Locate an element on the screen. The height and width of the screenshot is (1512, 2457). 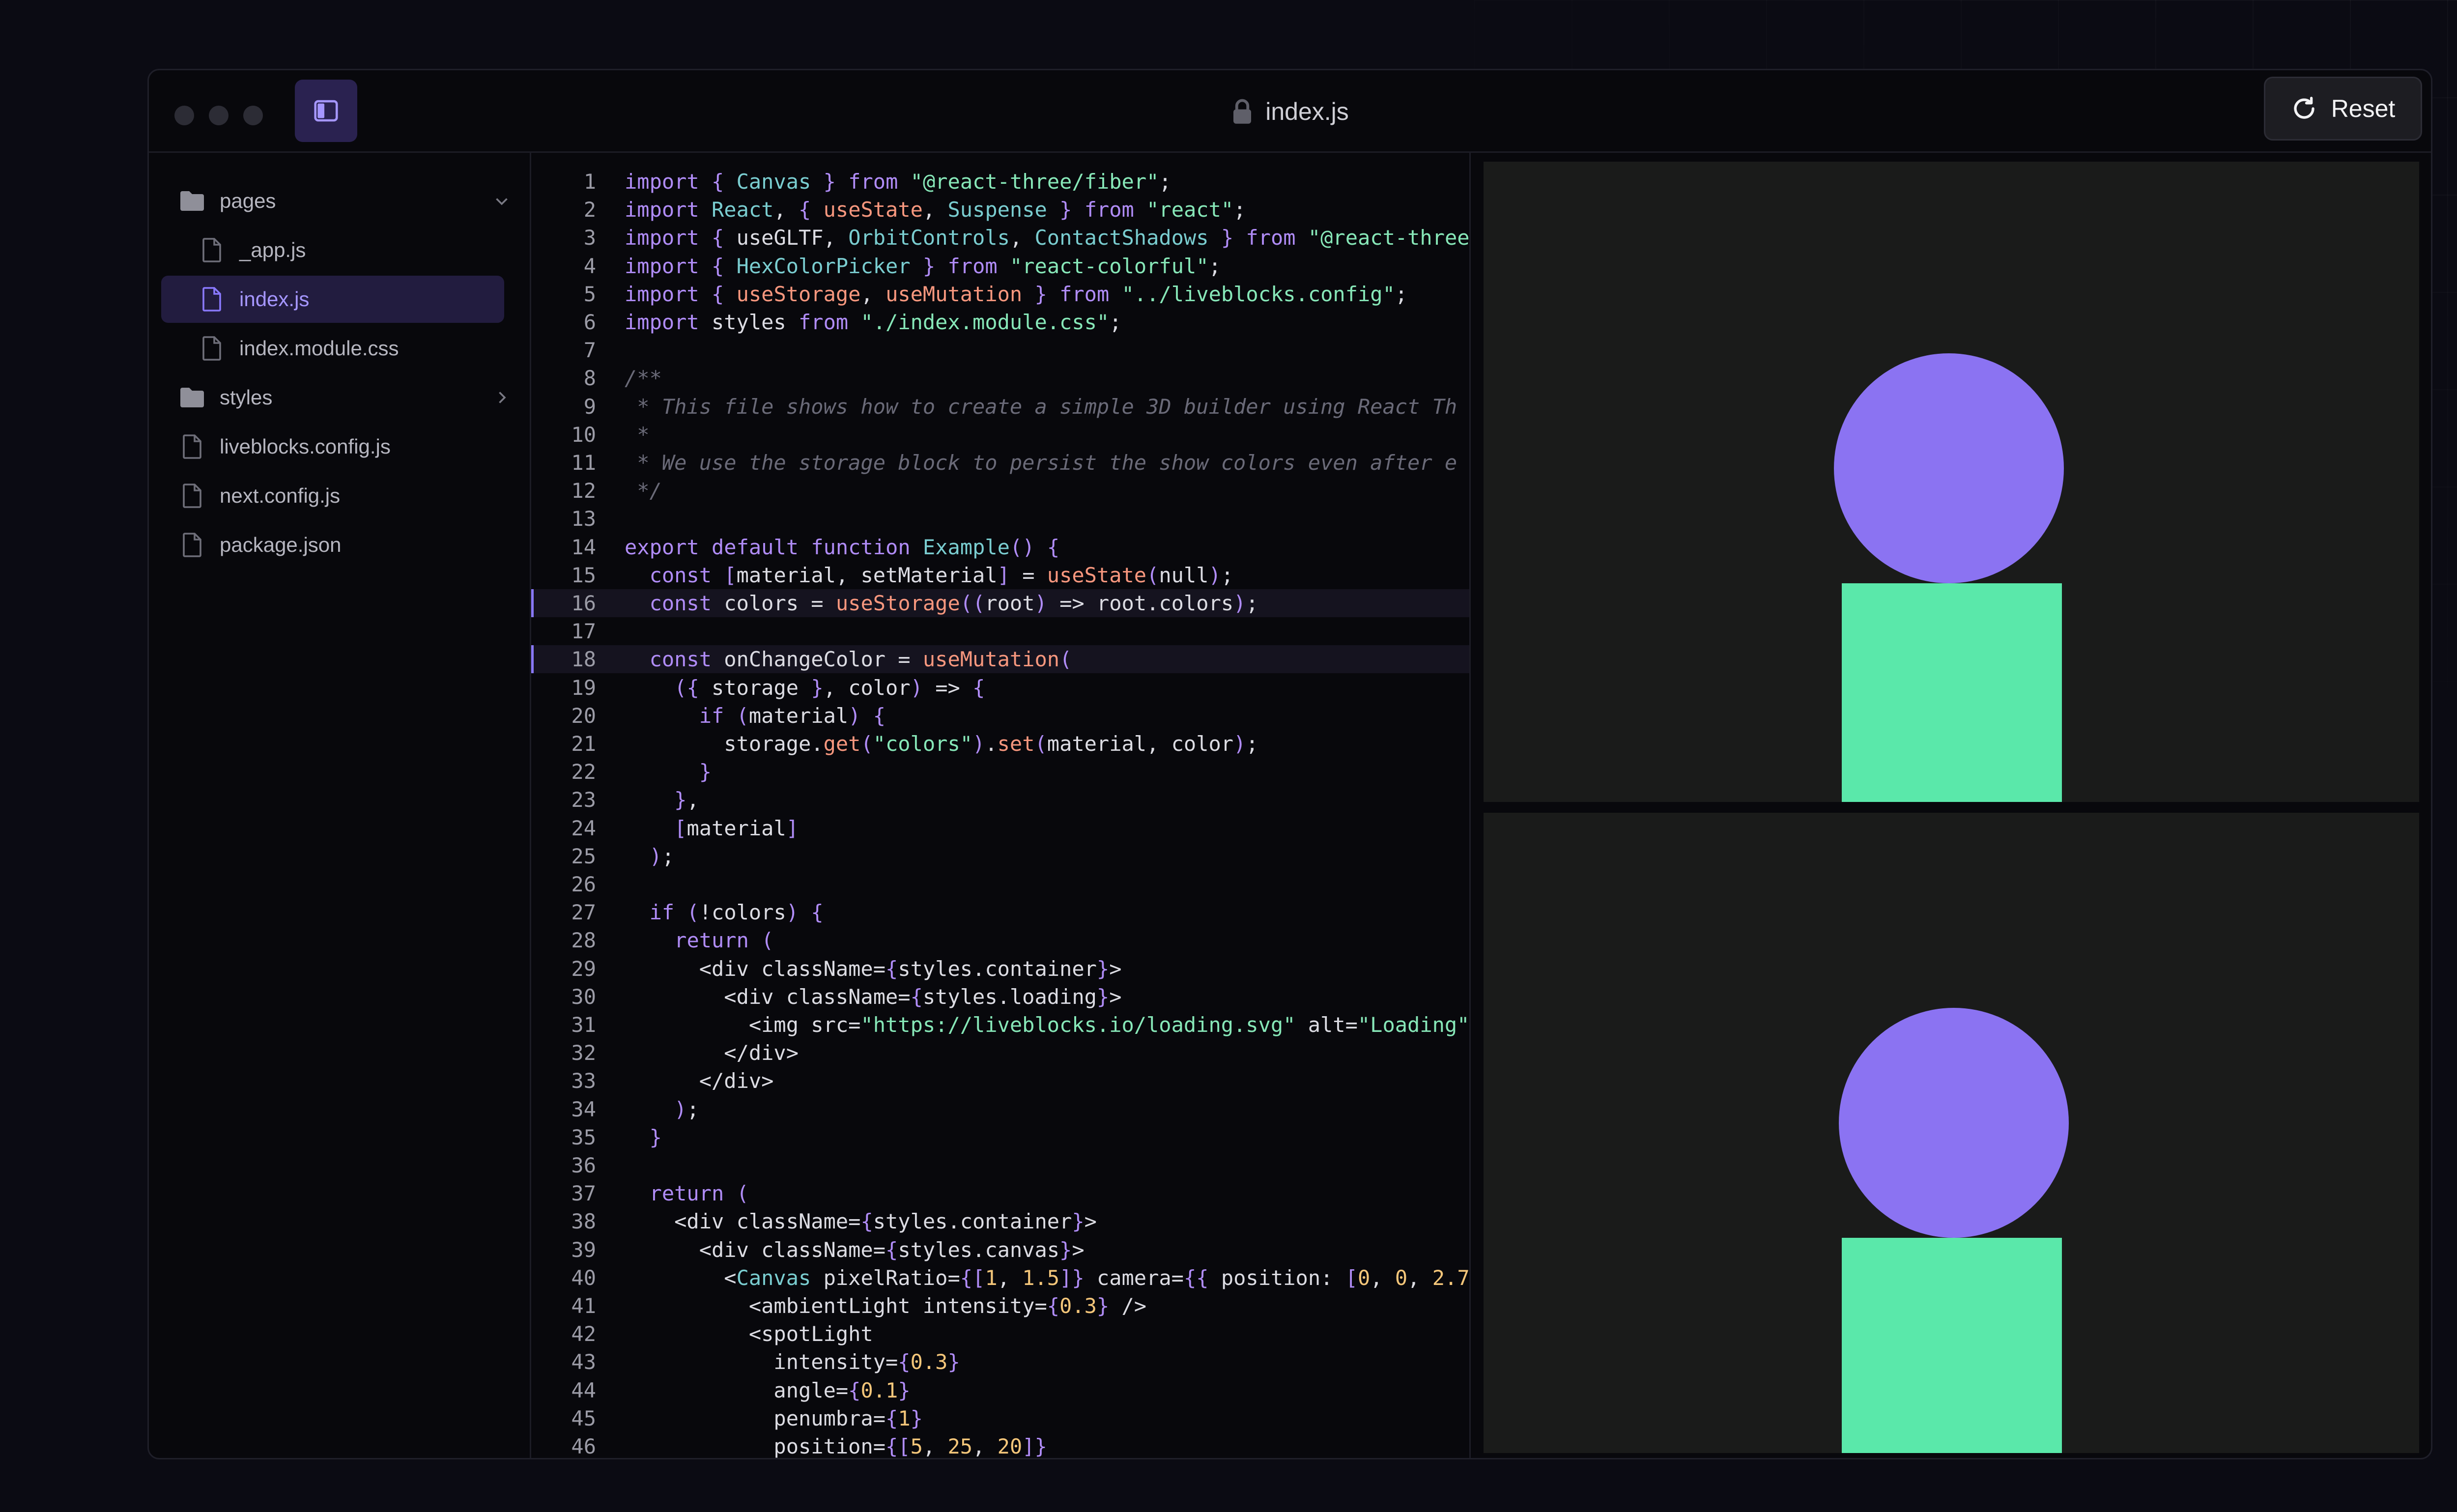
tree-label-index-js: index.js is located at coordinates (274, 299).